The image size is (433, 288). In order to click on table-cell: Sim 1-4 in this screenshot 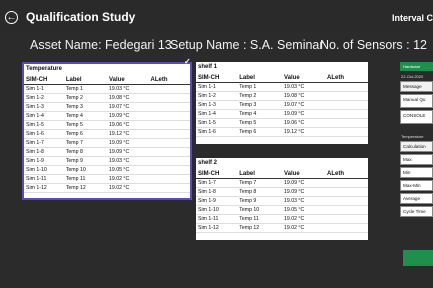, I will do `click(217, 114)`.